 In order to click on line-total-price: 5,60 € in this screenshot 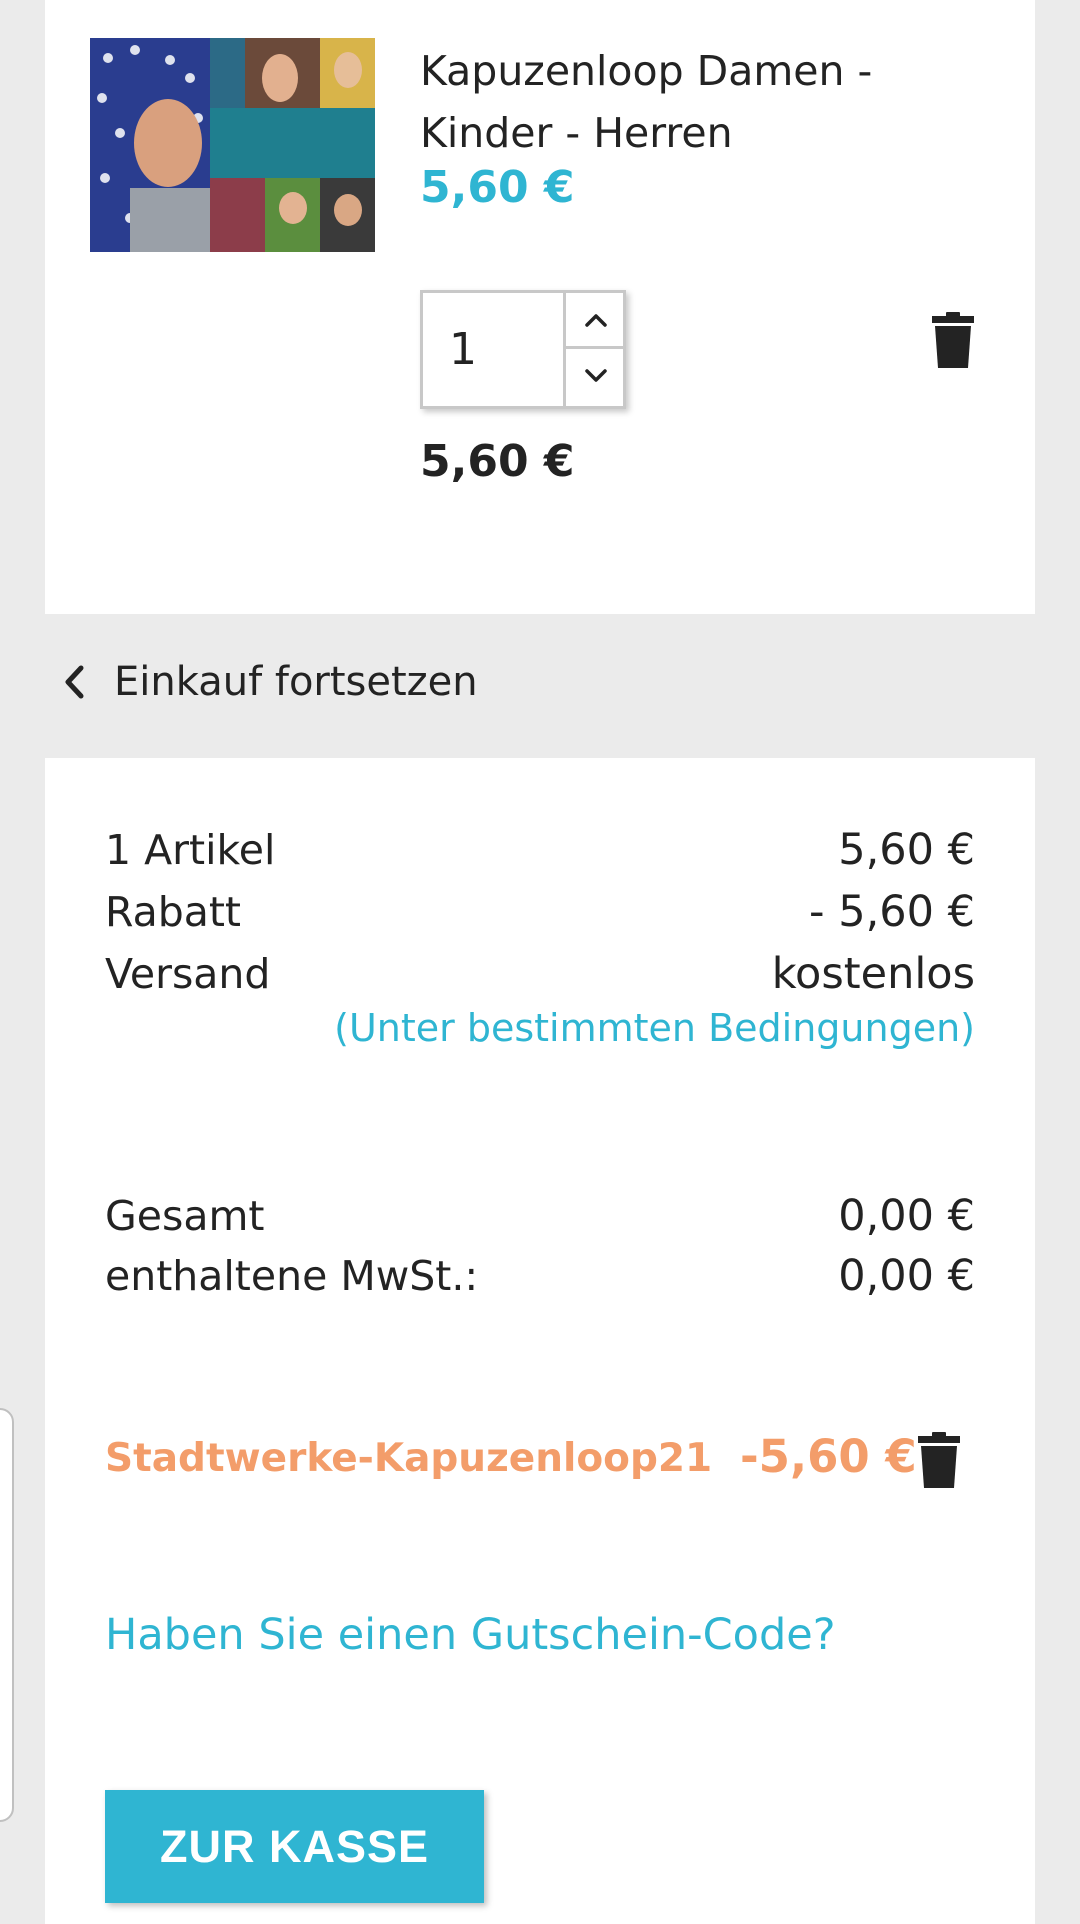, I will do `click(497, 461)`.